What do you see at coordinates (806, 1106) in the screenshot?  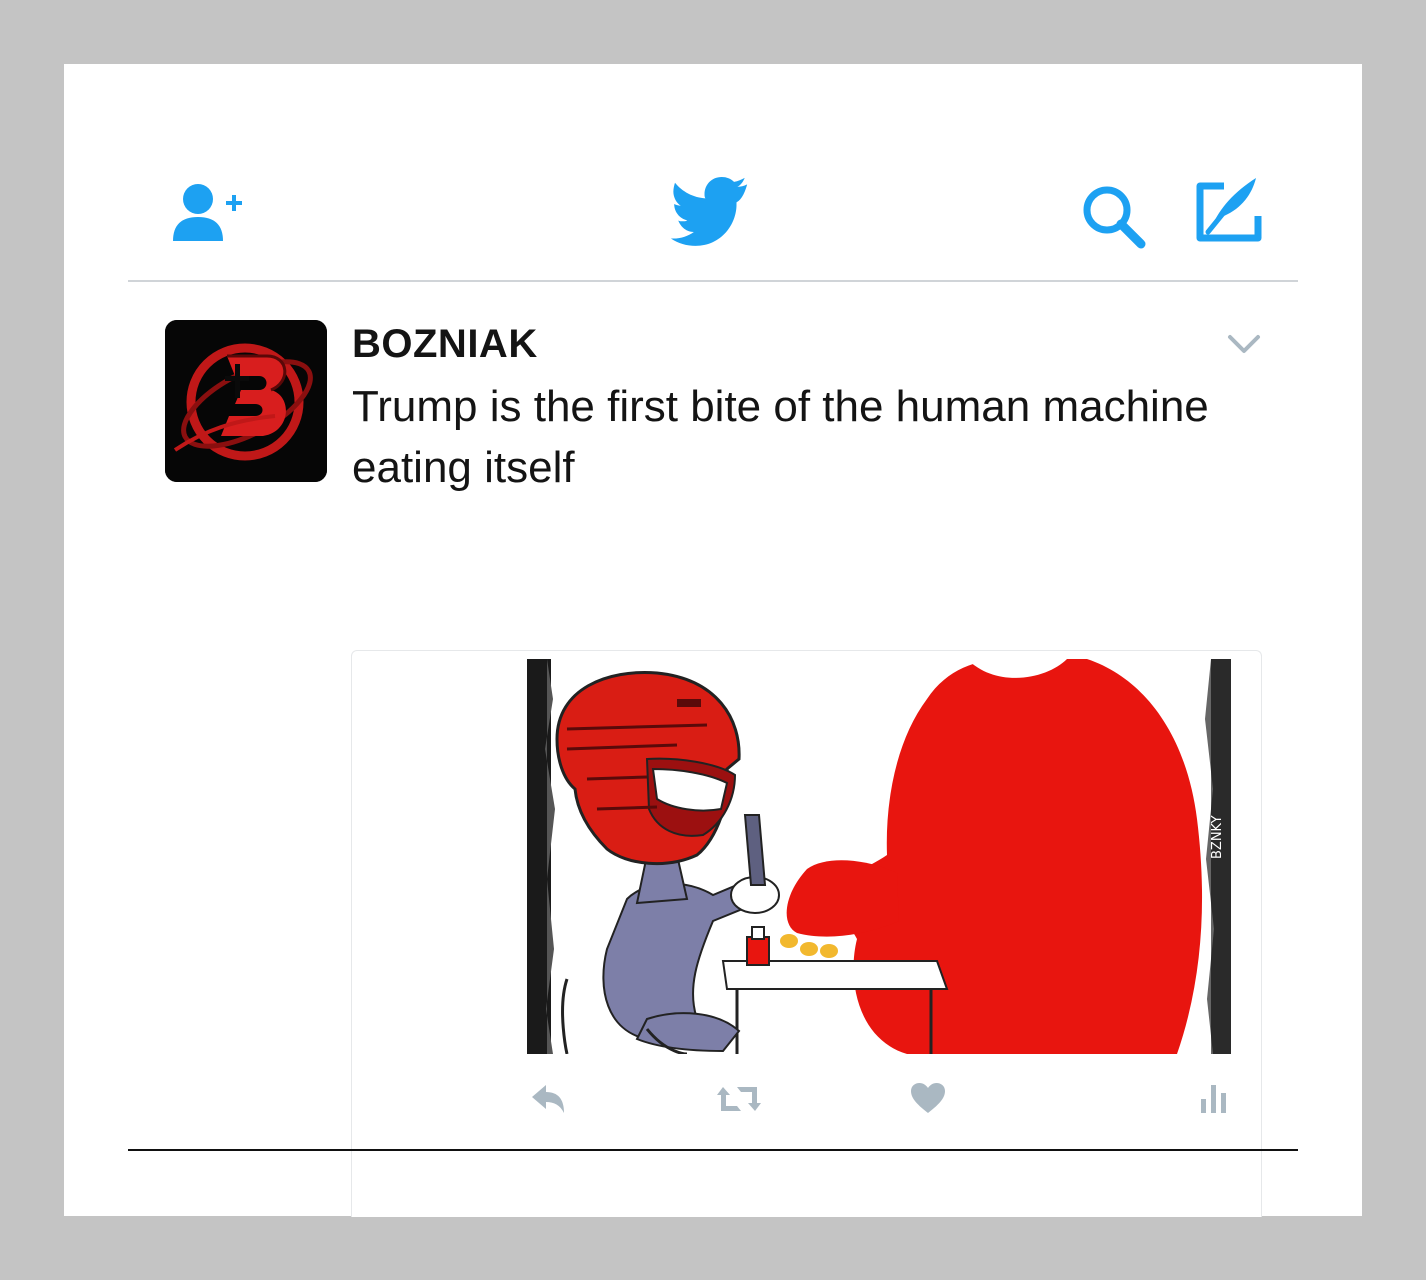 I see `tweet-actions` at bounding box center [806, 1106].